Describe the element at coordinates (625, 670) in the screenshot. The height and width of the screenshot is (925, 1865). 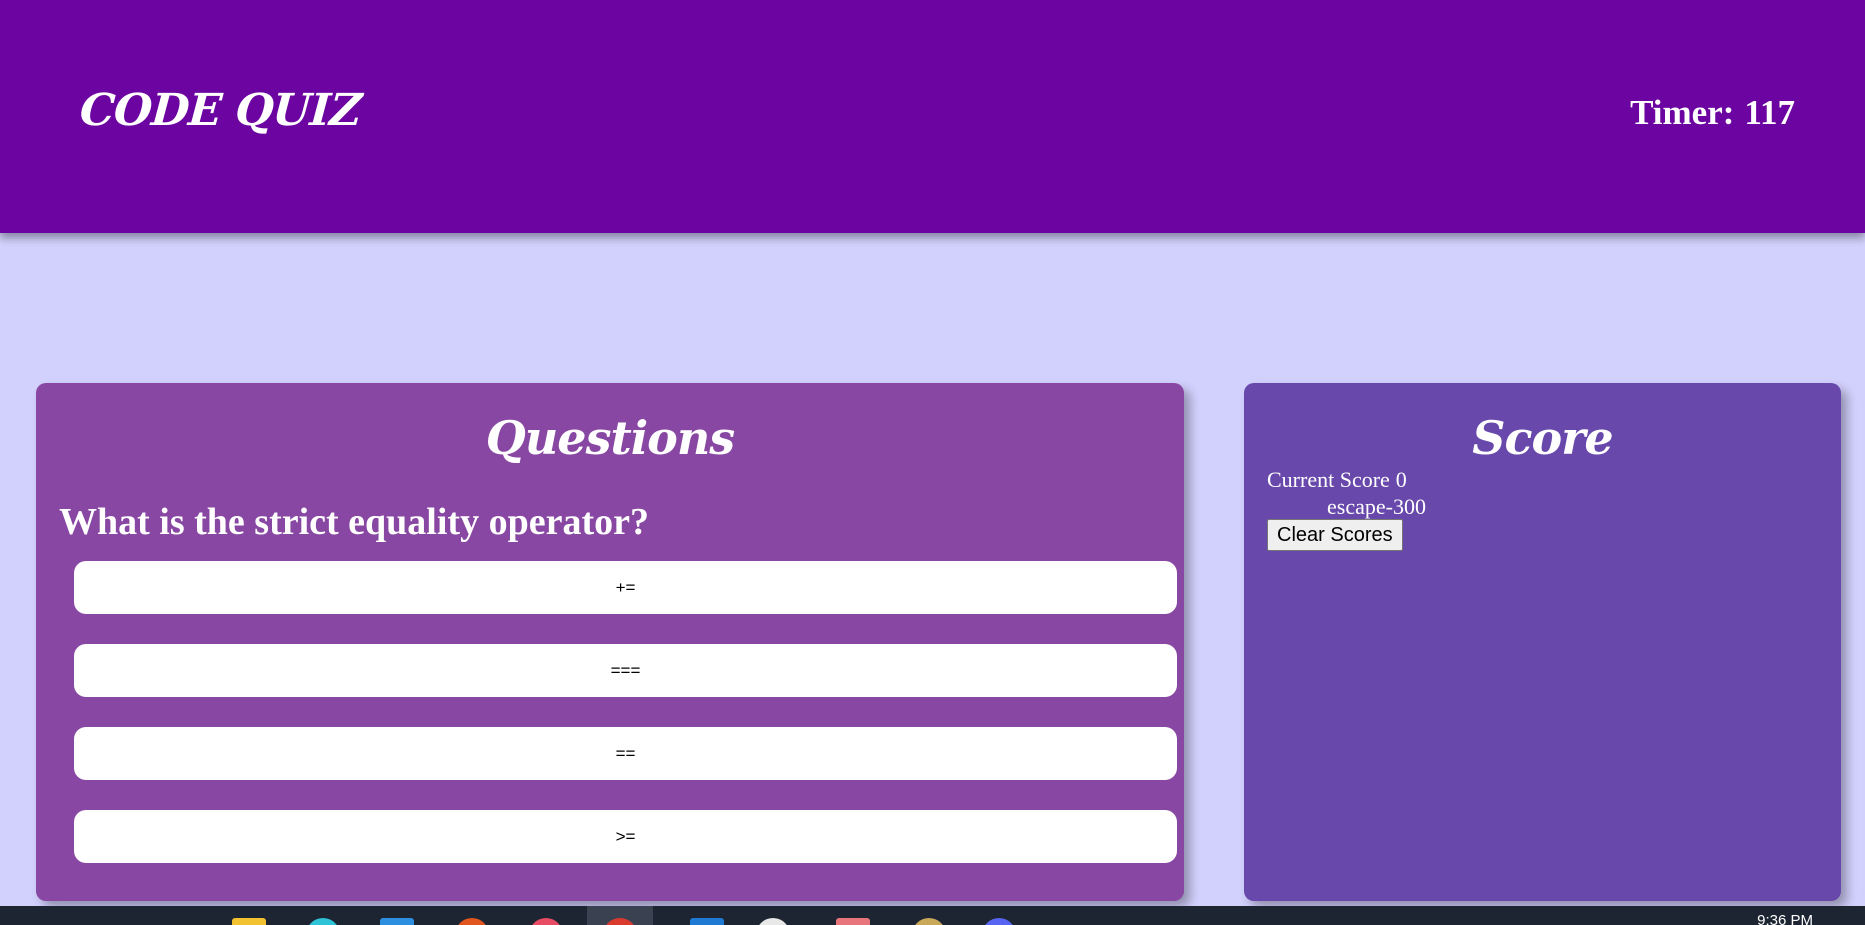
I see `answer-button-2: ===` at that location.